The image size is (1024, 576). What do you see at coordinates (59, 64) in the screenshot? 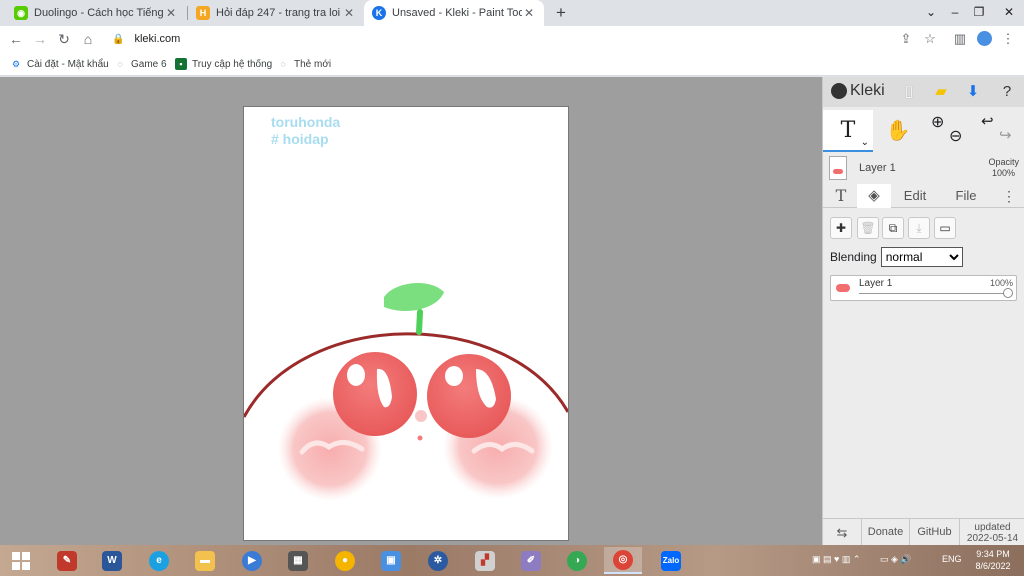
I see `bookmark-item: ⚙ Cài đặt - Mật khẩu` at bounding box center [59, 64].